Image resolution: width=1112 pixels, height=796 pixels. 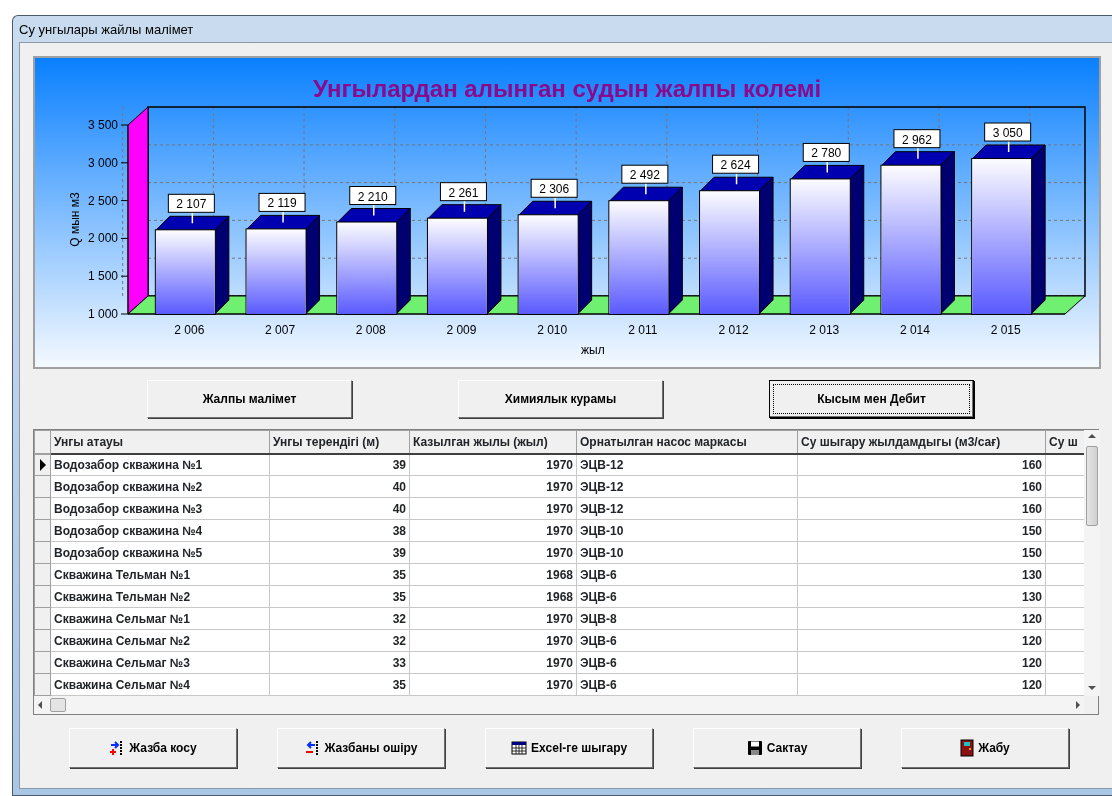 I want to click on action-button: Excel-ге шыгару, so click(x=569, y=748).